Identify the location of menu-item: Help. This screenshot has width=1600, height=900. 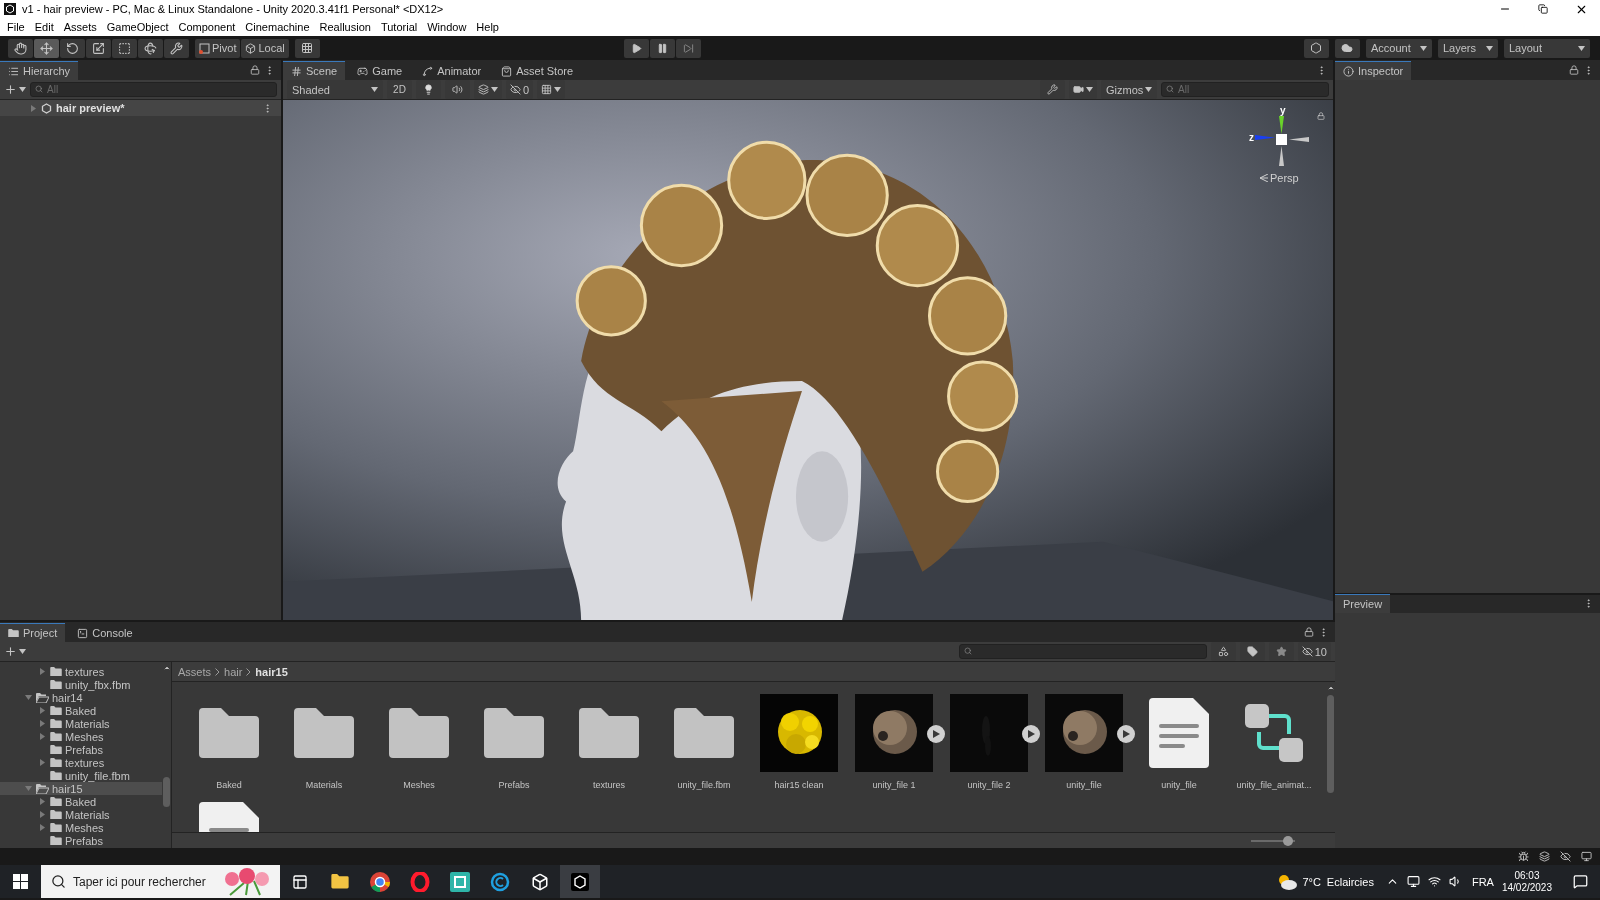
(487, 27).